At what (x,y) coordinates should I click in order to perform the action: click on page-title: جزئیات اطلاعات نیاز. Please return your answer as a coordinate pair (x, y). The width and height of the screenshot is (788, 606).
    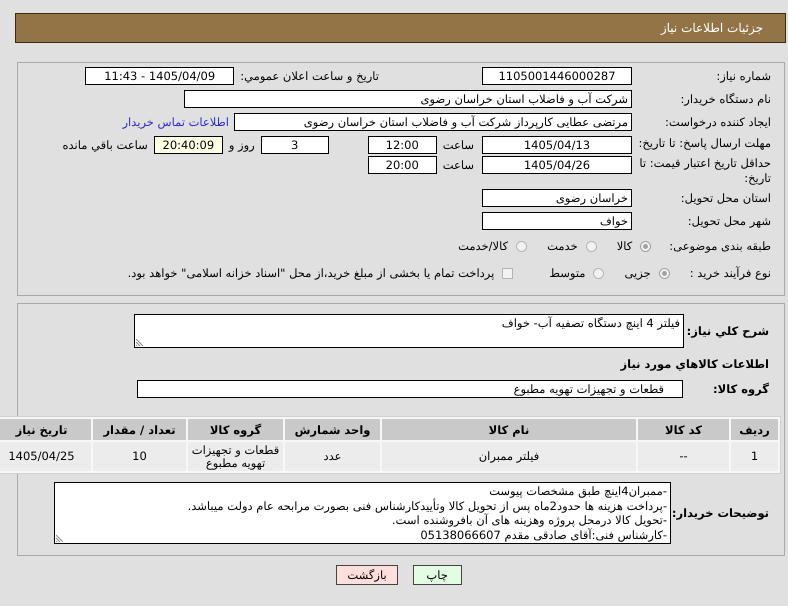
    Looking at the image, I should click on (711, 28).